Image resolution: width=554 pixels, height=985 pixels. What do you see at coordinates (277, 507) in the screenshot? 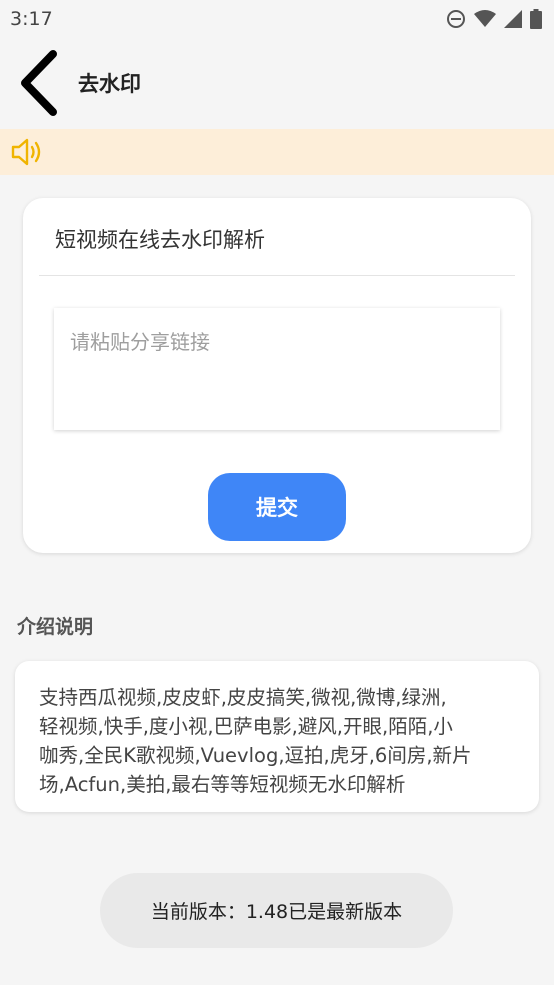
I see `submit-button: 提交` at bounding box center [277, 507].